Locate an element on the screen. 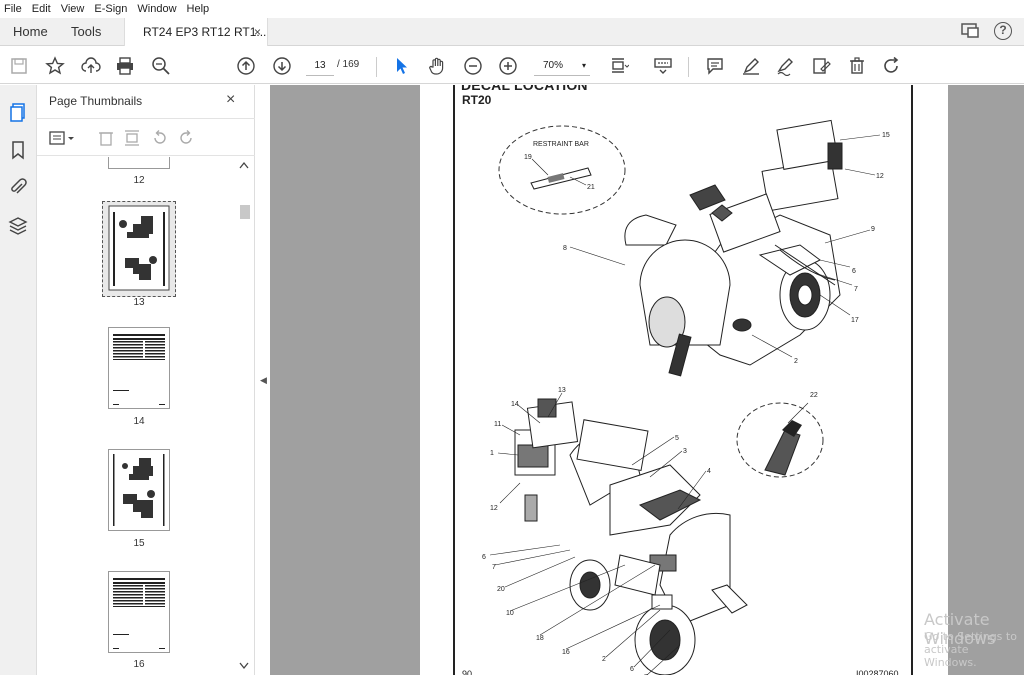  select-cursor-icon is located at coordinates (402, 66).